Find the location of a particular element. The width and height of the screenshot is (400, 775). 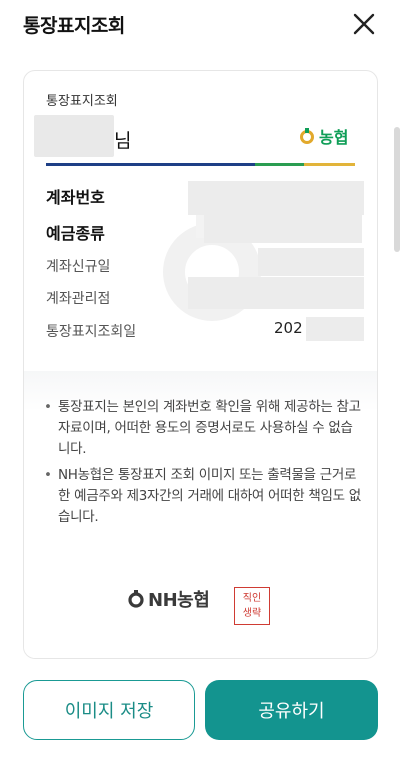

account-holder-name-masked is located at coordinates (74, 136).